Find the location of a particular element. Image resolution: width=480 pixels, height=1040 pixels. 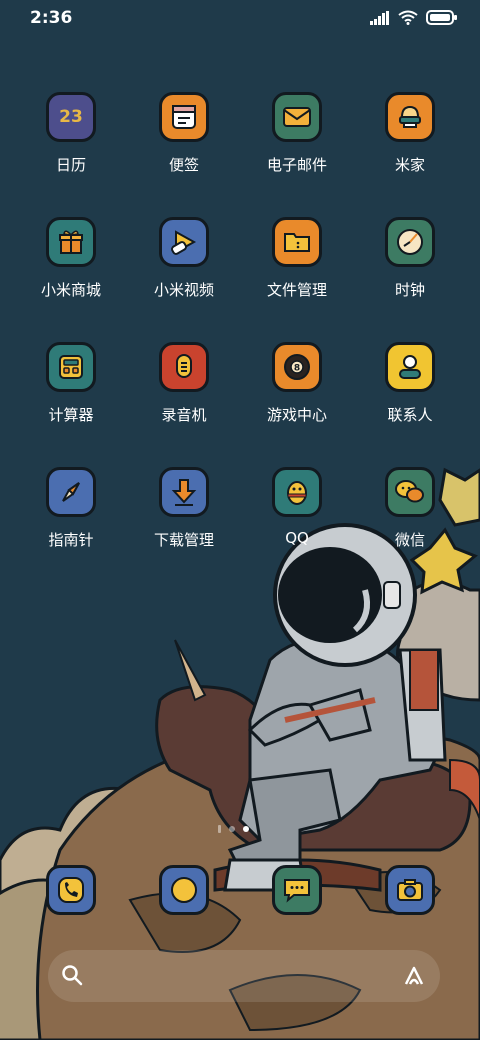

app-mijia: 米家 is located at coordinates (410, 133).